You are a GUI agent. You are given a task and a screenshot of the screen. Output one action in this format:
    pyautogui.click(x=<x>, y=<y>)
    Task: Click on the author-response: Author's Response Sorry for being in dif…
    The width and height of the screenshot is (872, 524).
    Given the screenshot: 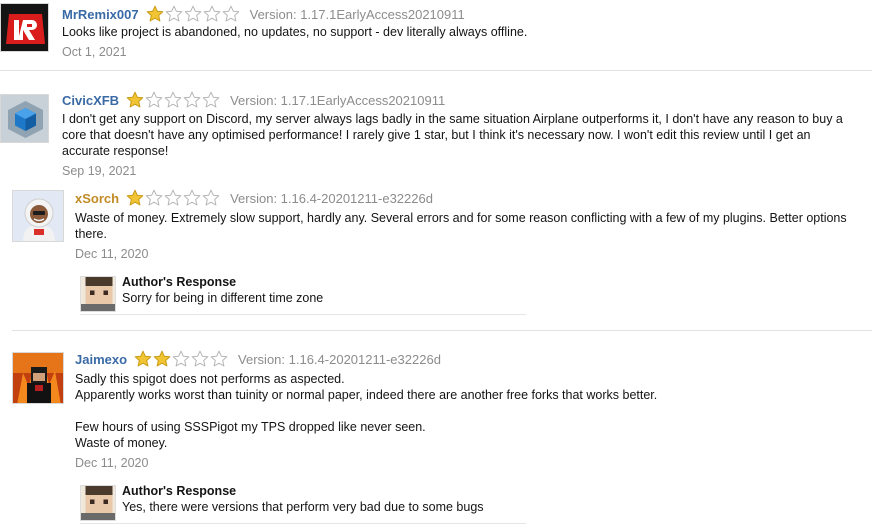 What is the action you would take?
    pyautogui.click(x=303, y=295)
    